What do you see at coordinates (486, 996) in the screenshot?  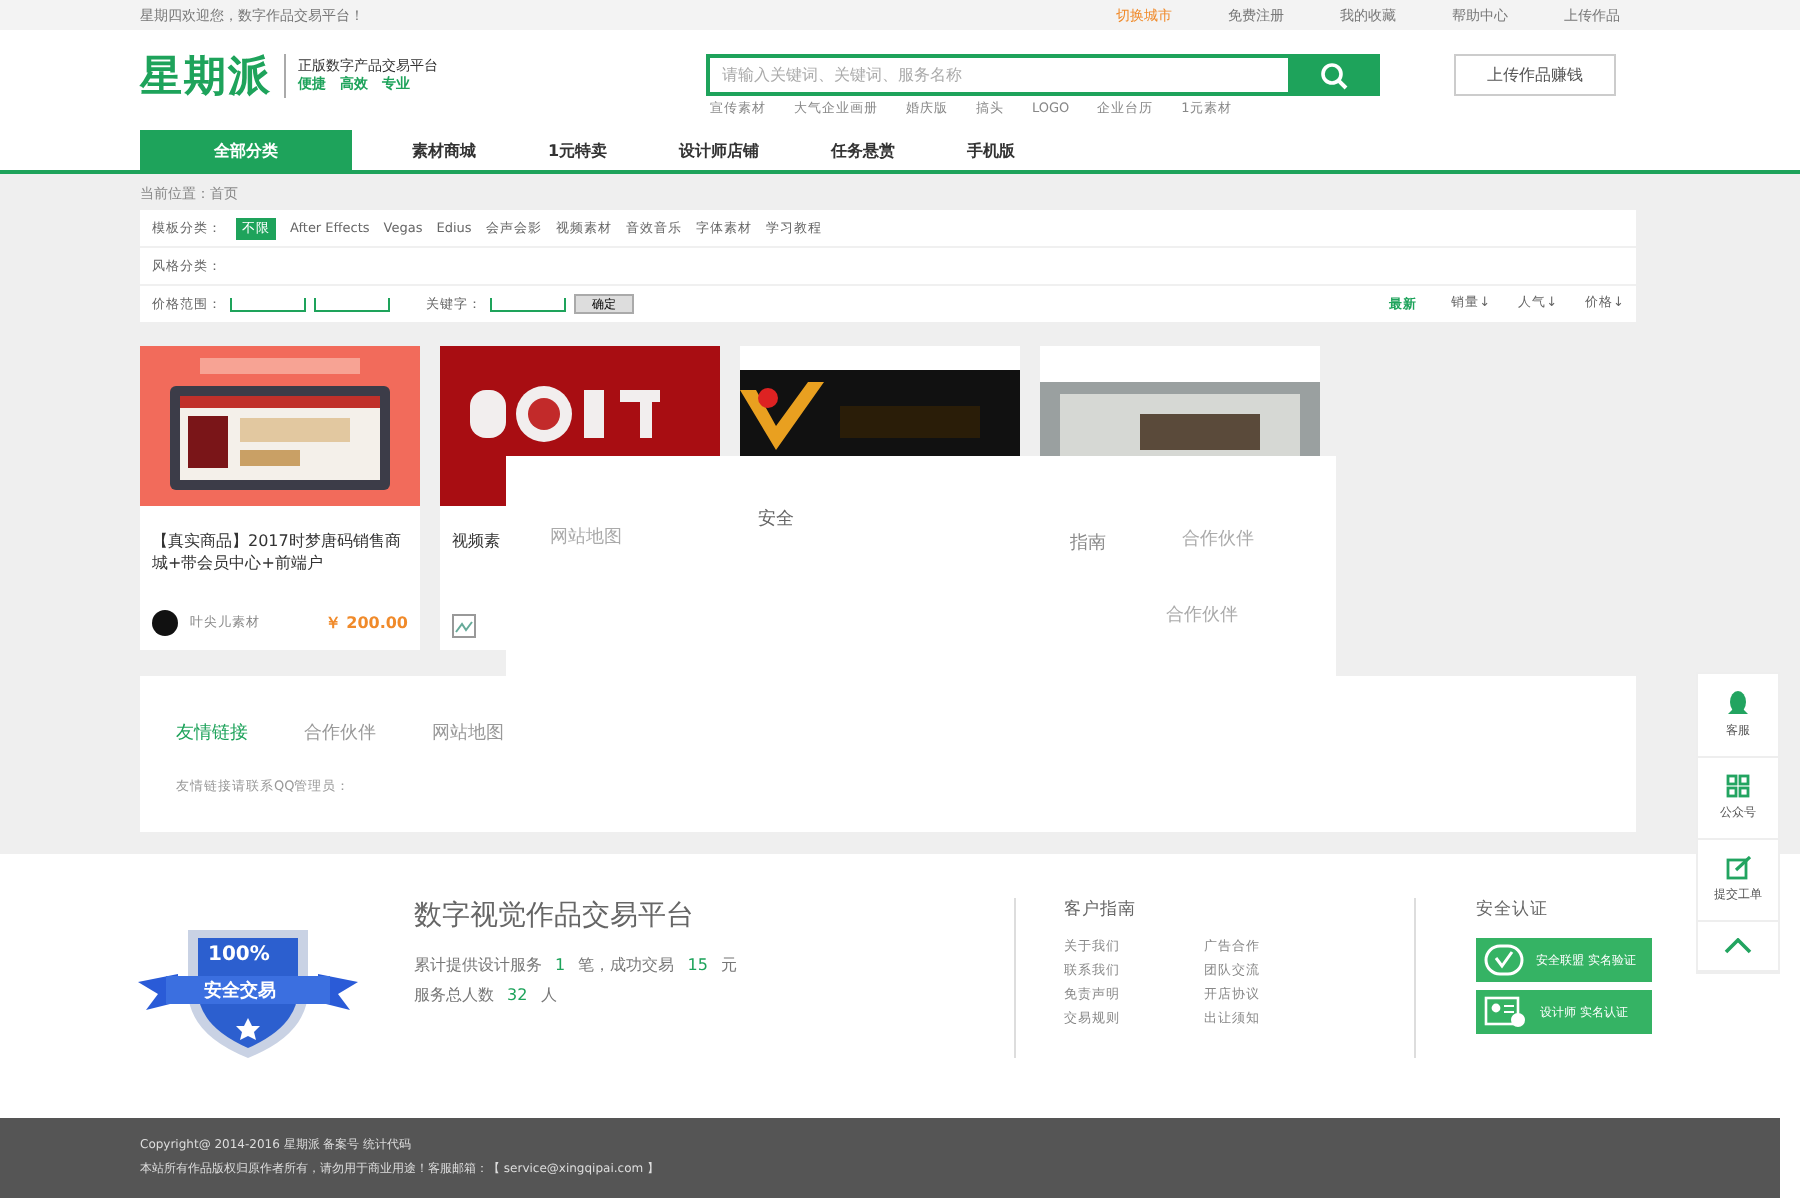 I see `stats-text: 服务总人数 32 人` at bounding box center [486, 996].